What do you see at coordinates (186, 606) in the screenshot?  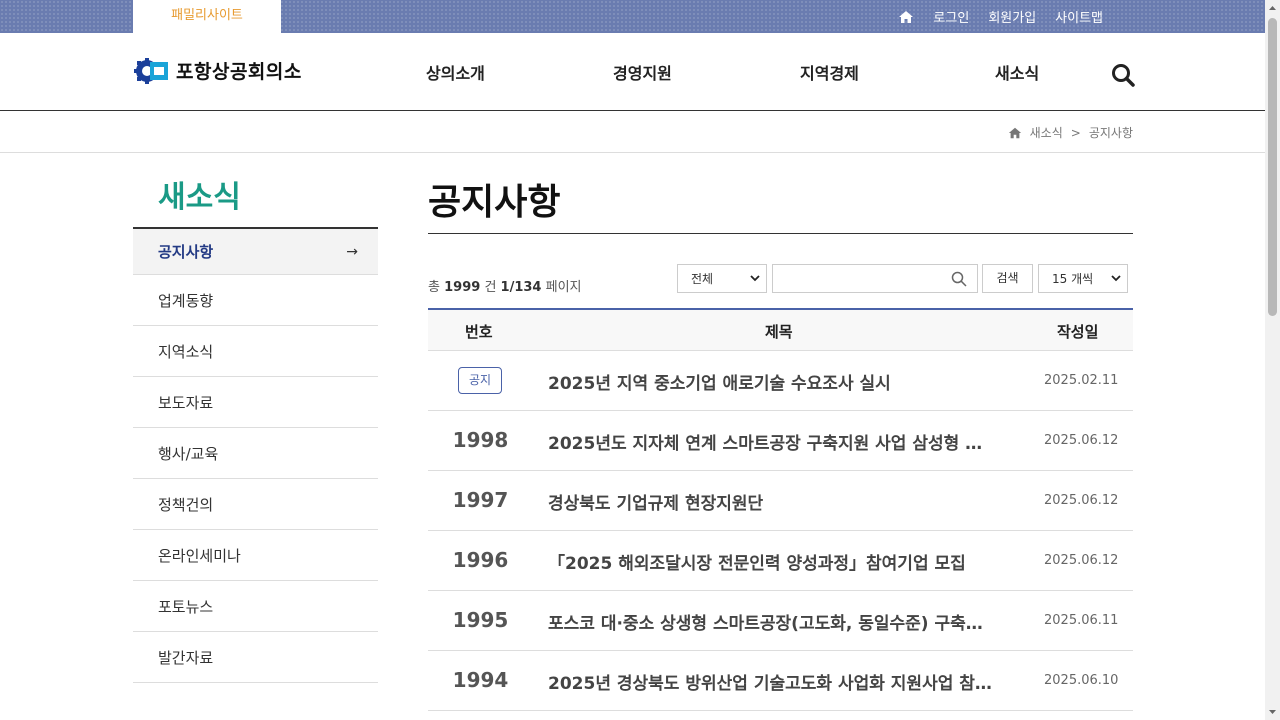 I see `sidebar-item-label: 포토뉴스` at bounding box center [186, 606].